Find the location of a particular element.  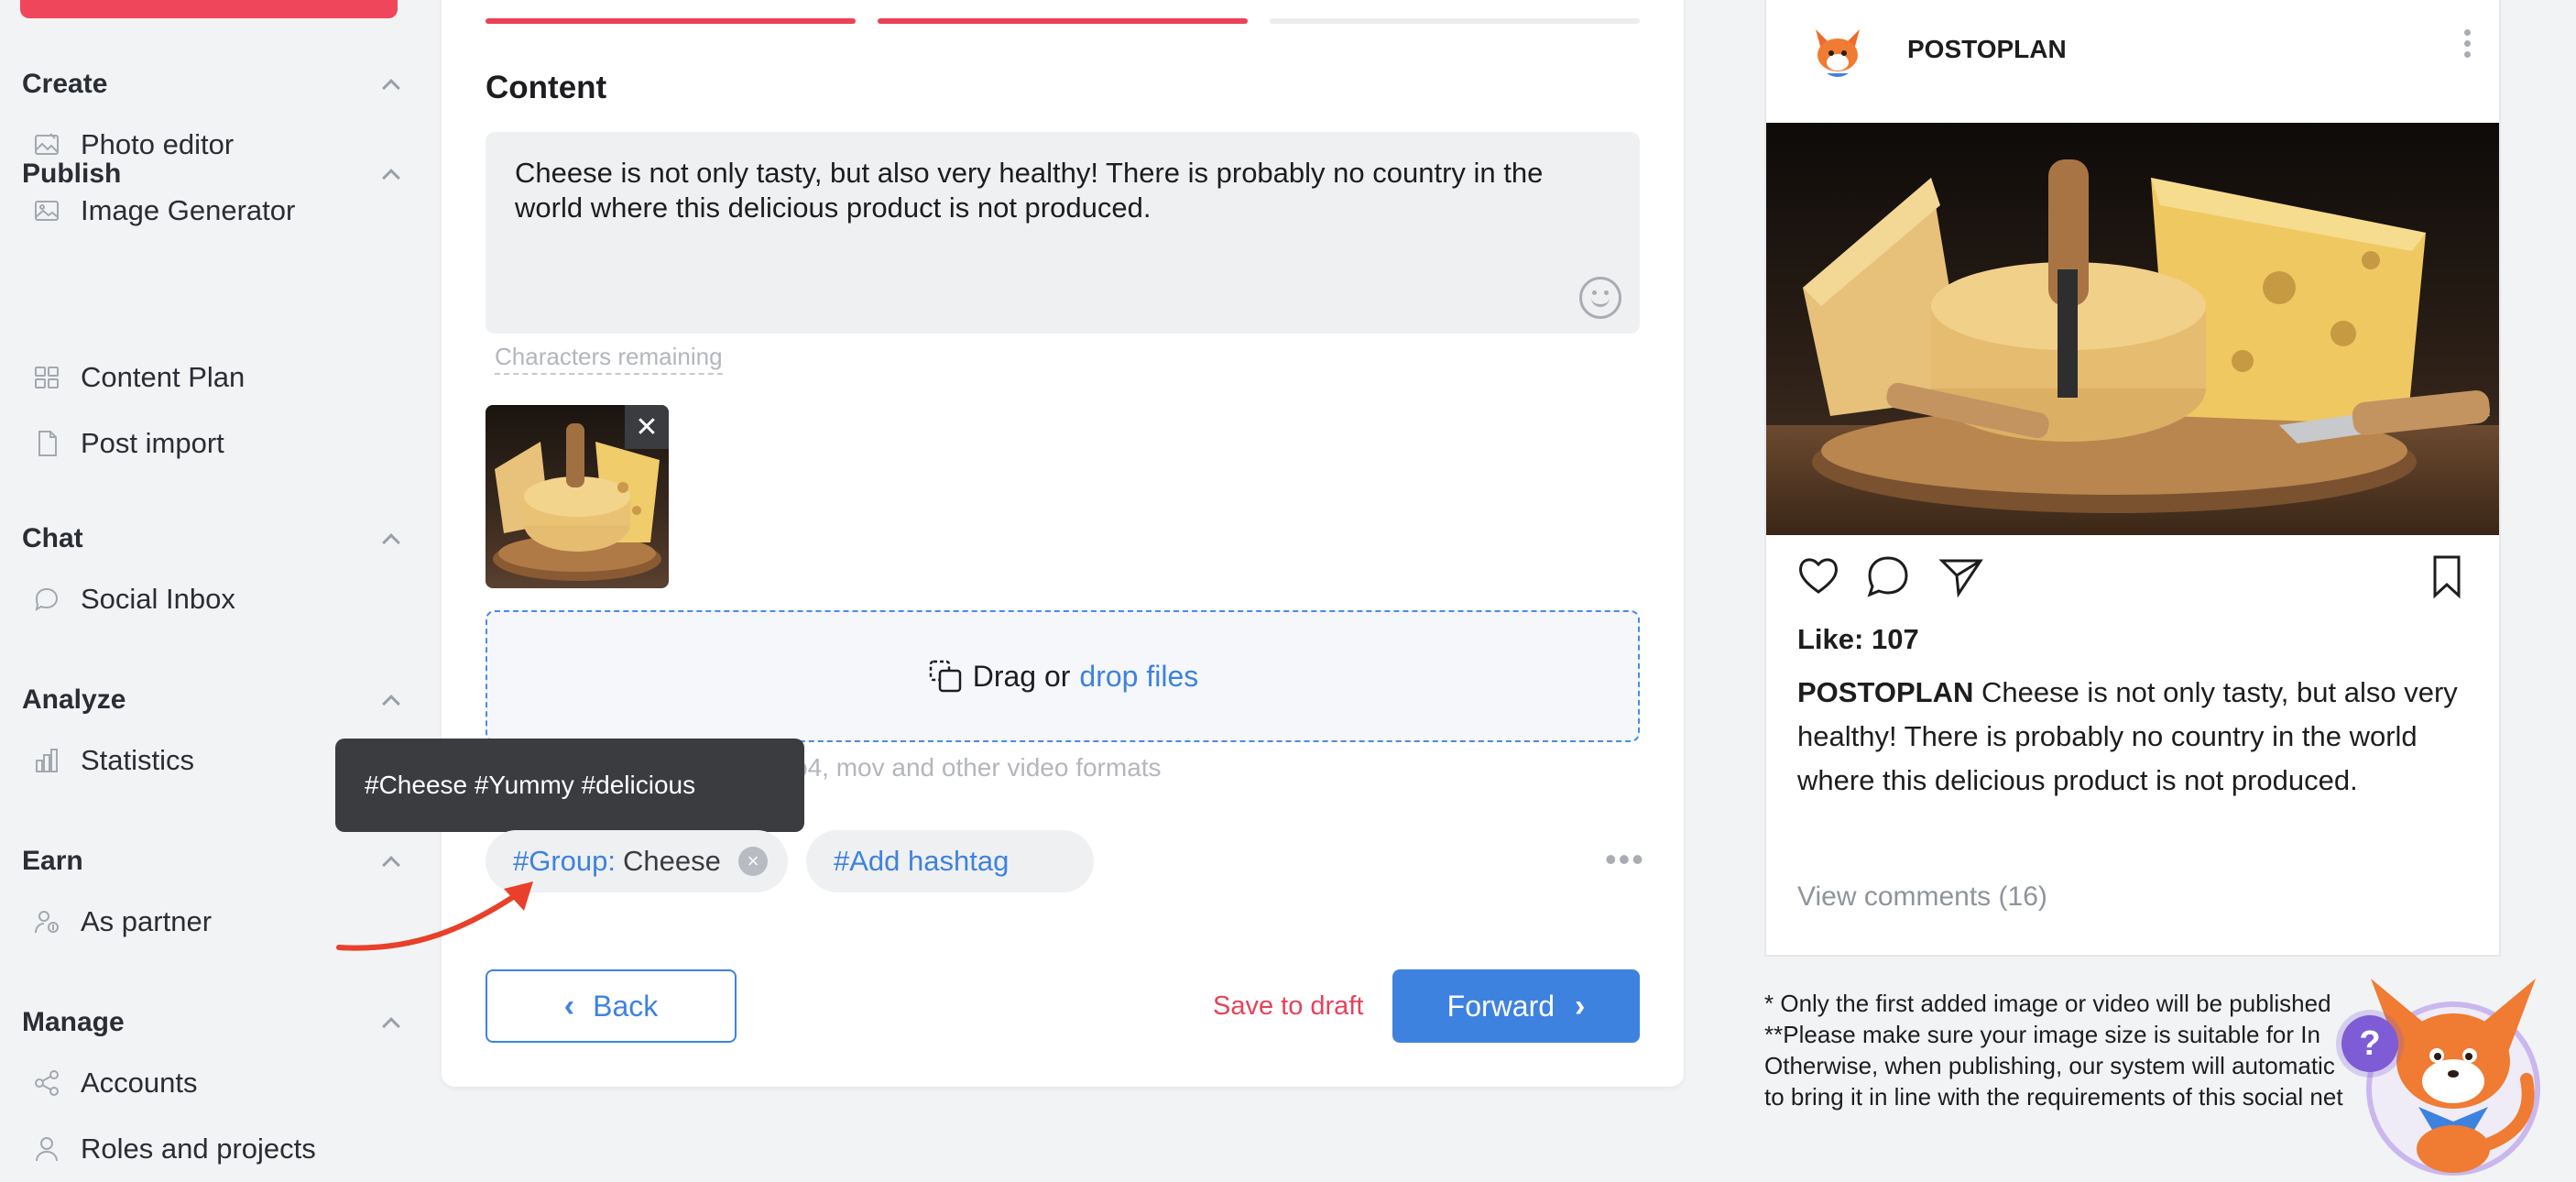

sidebar-group-header: Publish is located at coordinates (211, 174).